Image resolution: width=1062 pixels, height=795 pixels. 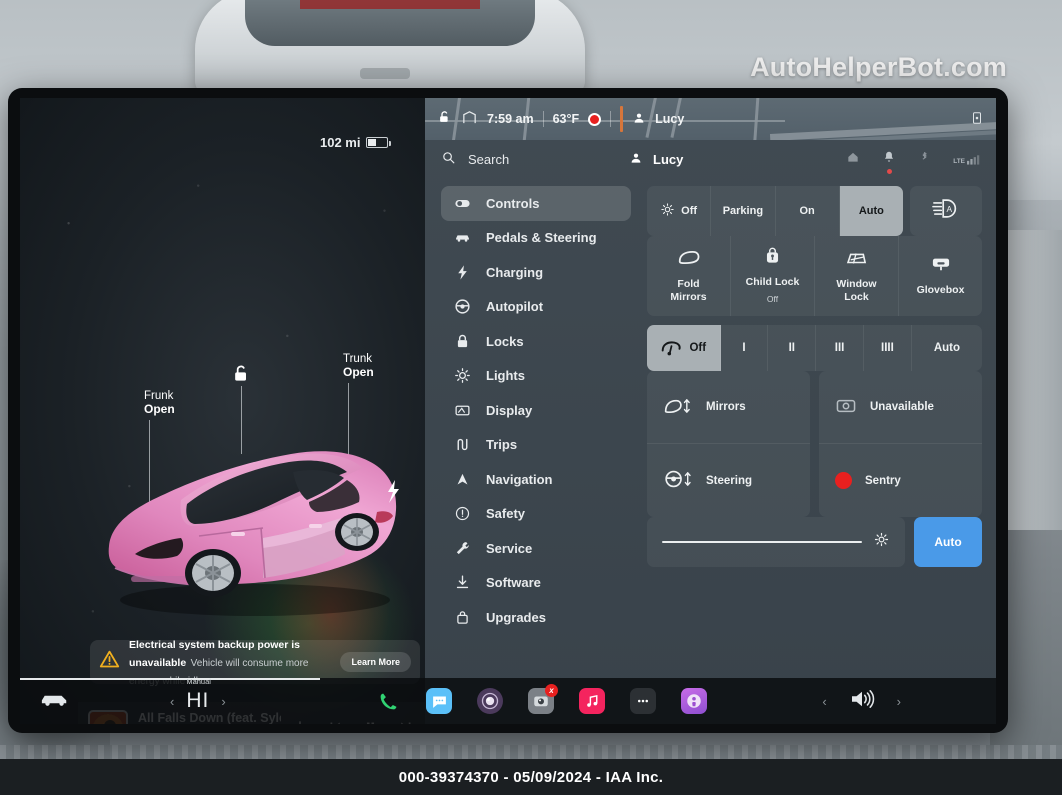 What do you see at coordinates (840, 348) in the screenshot?
I see `wiper-speed-3: III` at bounding box center [840, 348].